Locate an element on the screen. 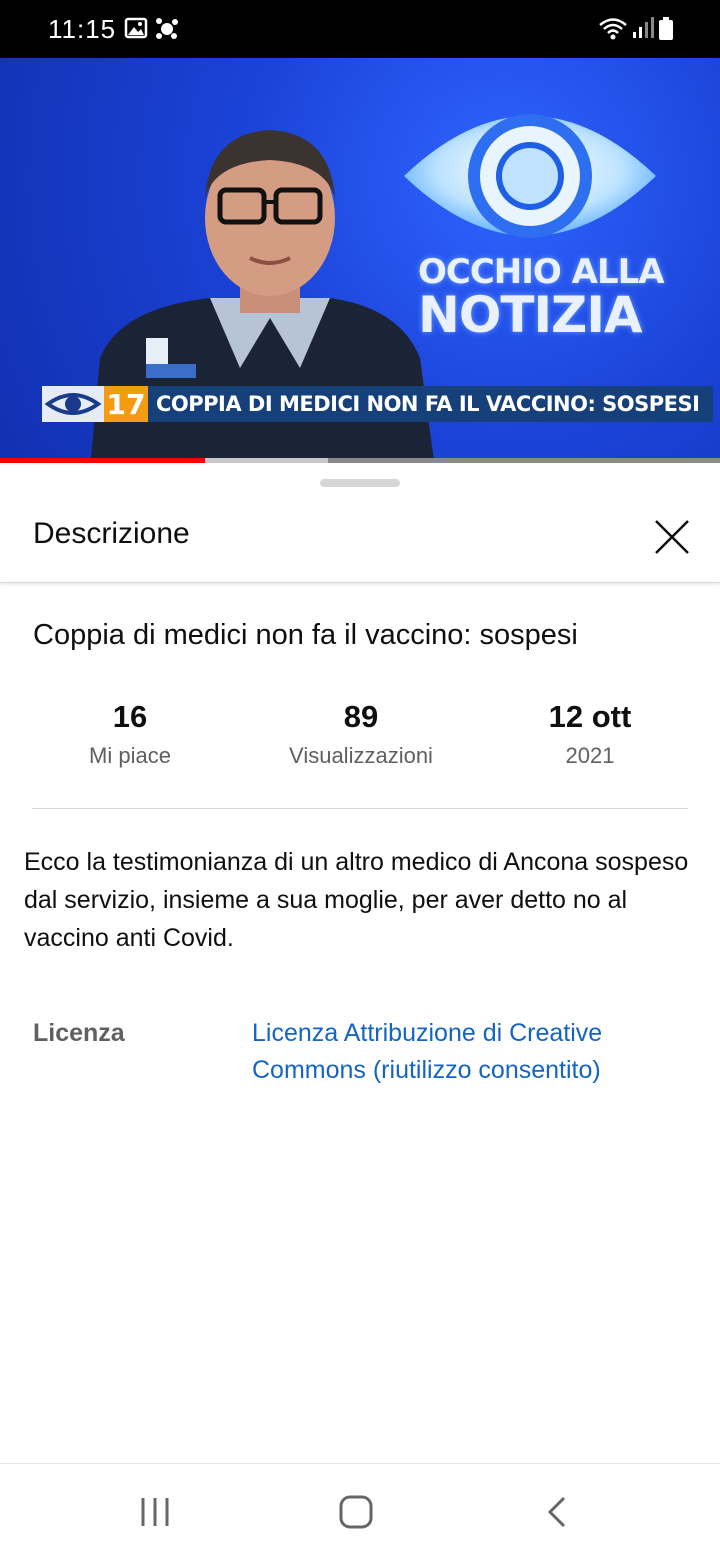 The width and height of the screenshot is (720, 1560). views-label: Visualizzazioni is located at coordinates (361, 755).